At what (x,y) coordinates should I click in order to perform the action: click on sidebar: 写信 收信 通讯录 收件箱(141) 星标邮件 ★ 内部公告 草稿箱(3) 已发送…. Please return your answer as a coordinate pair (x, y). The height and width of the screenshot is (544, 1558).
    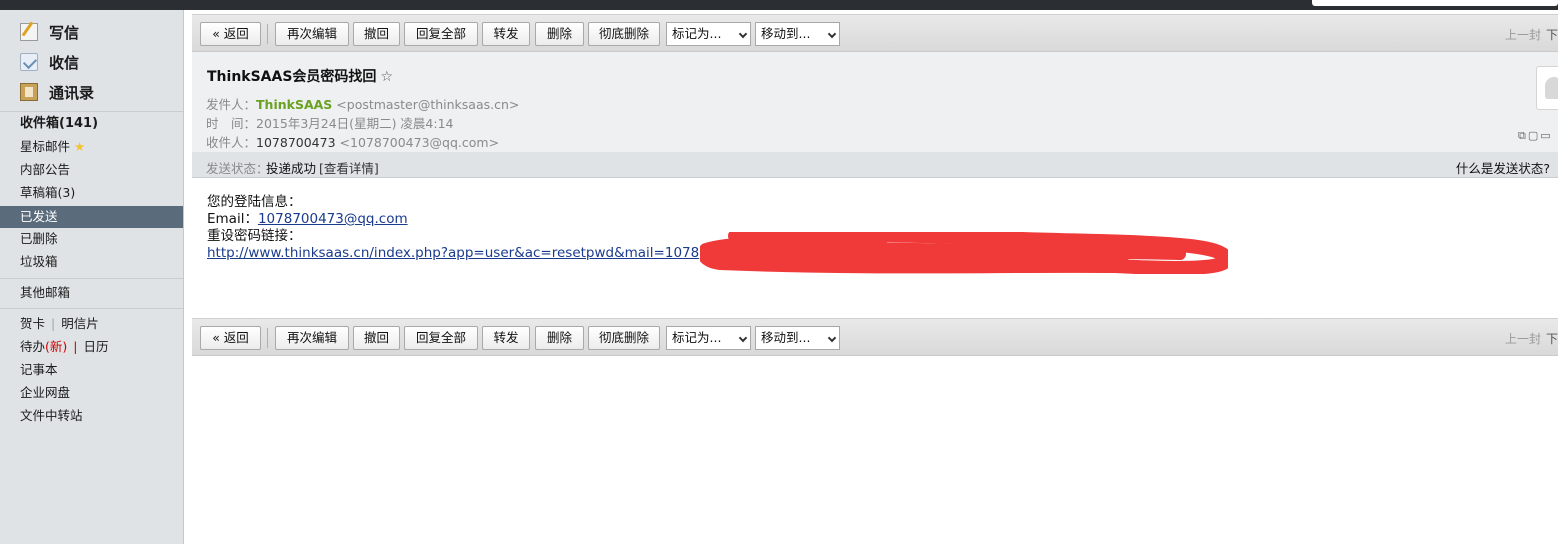
    Looking at the image, I should click on (92, 277).